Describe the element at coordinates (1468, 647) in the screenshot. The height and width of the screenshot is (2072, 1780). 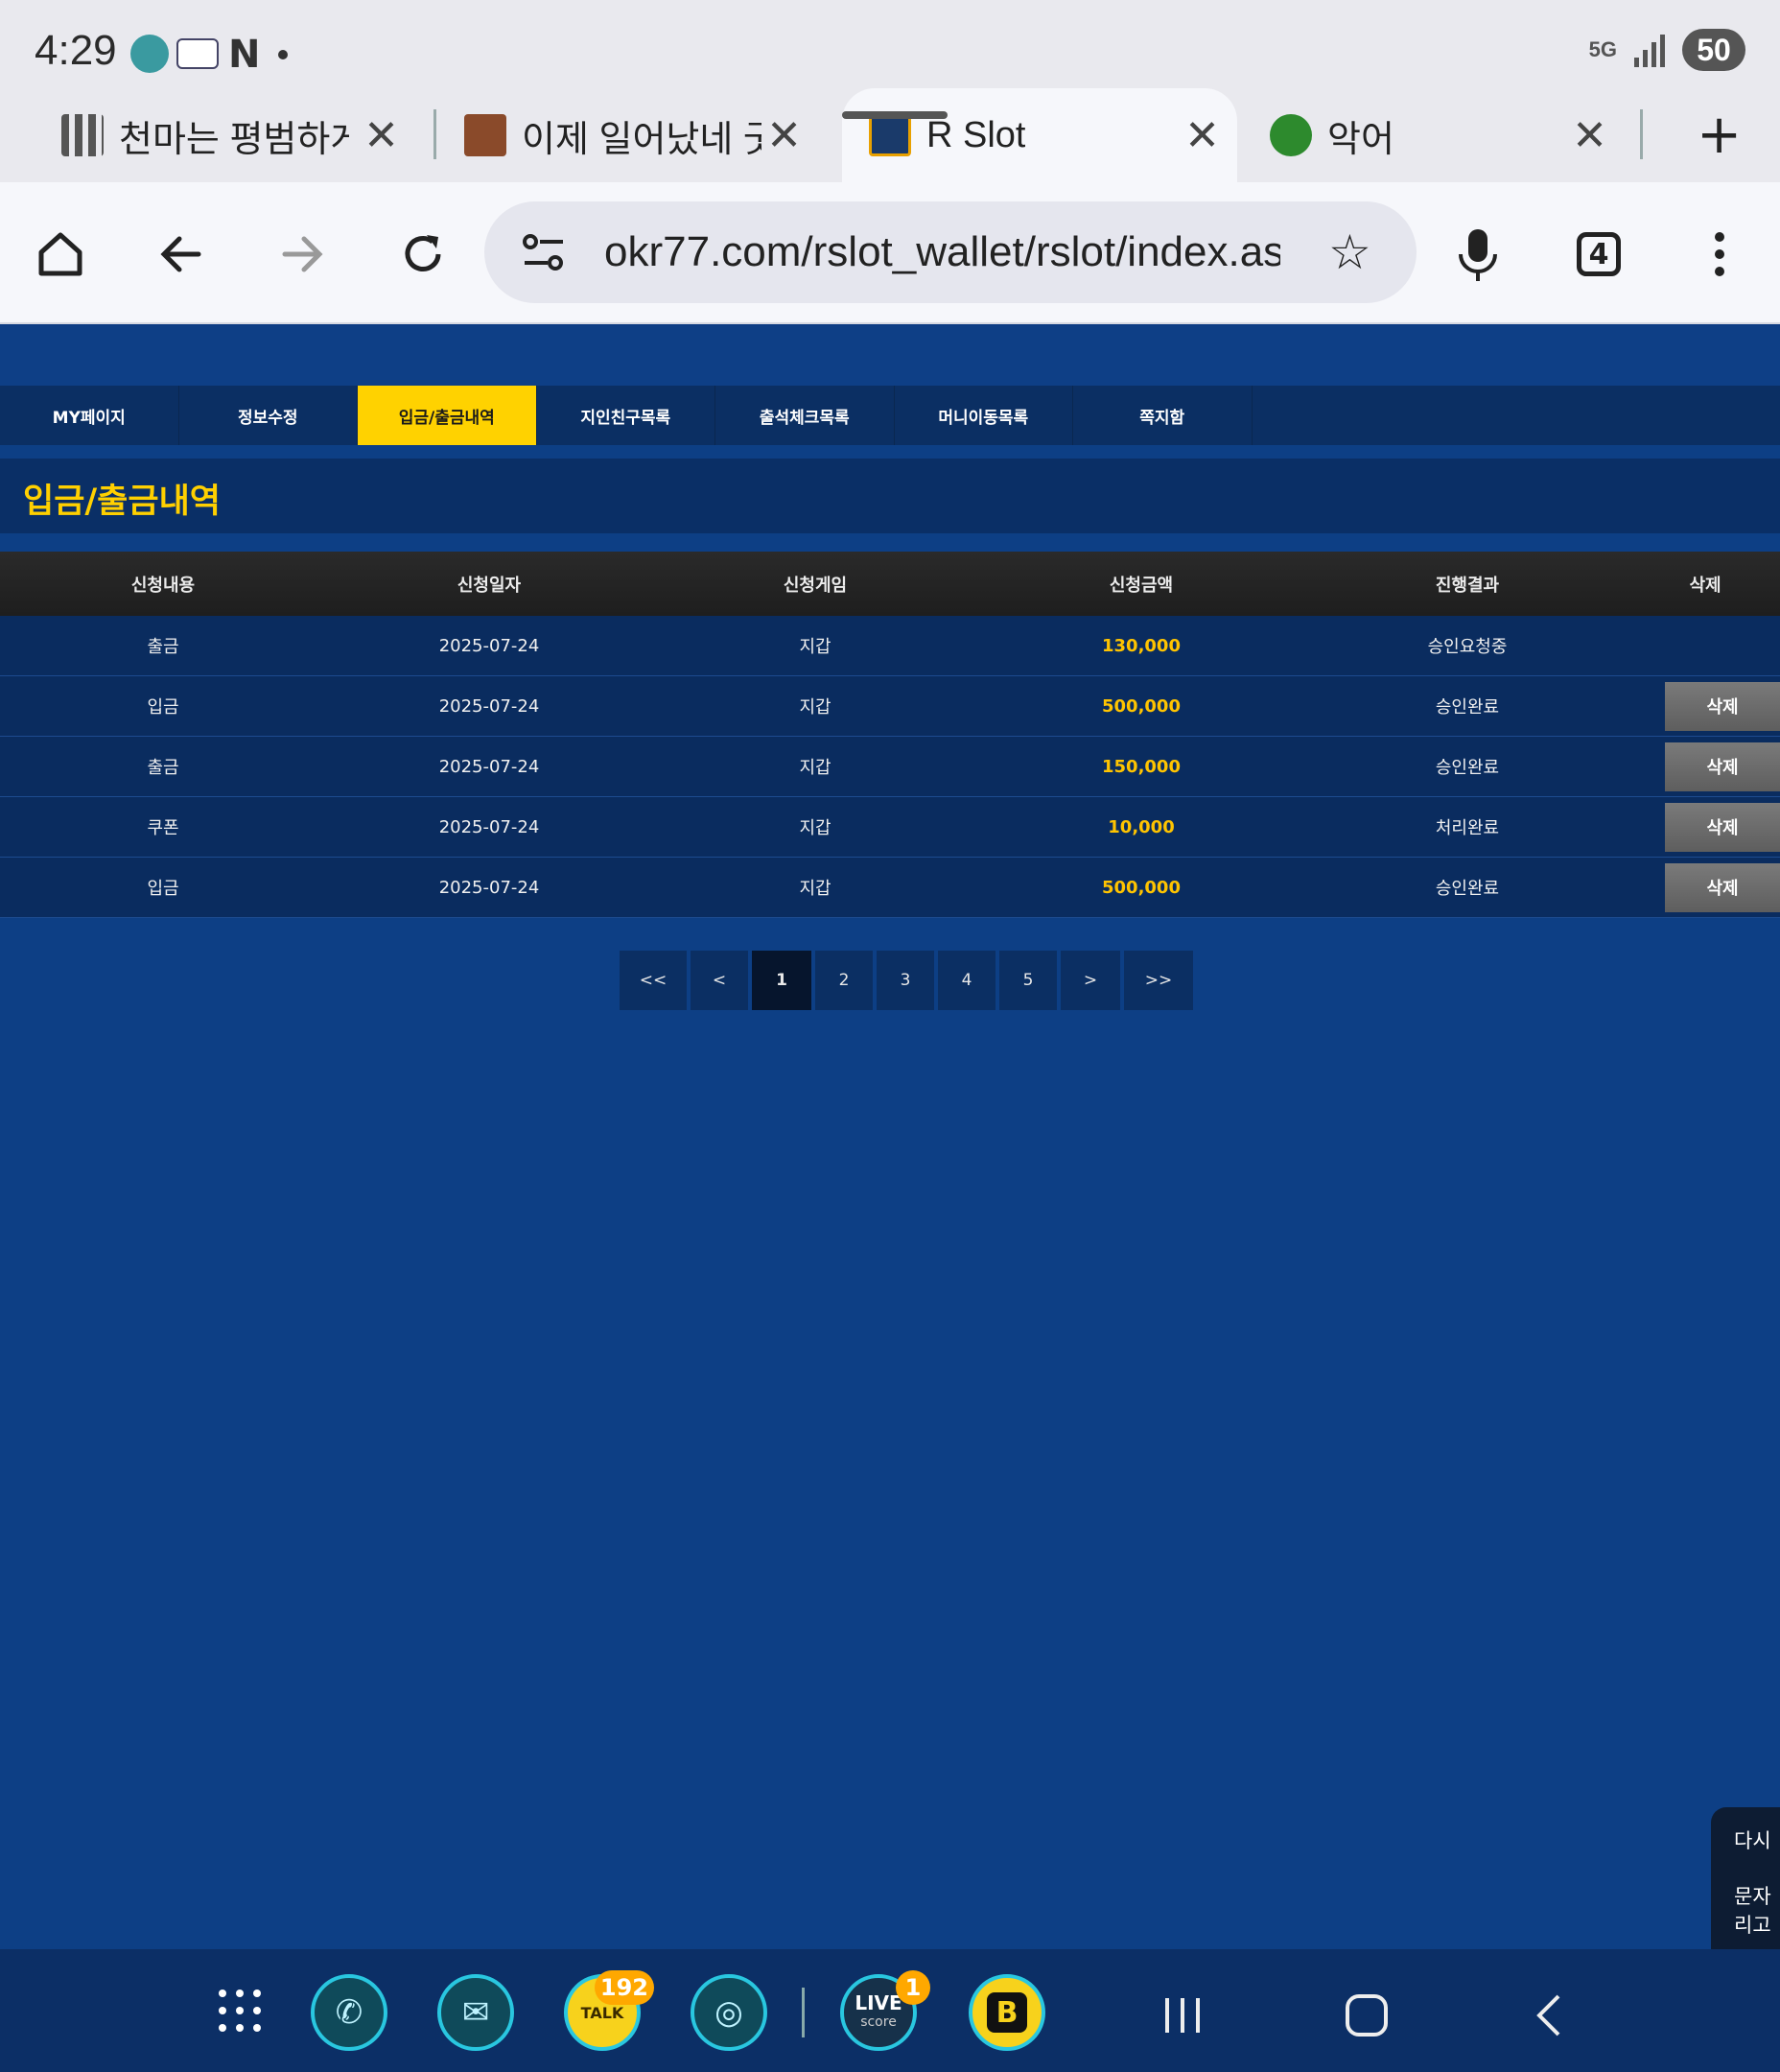
I see `request-result: 승인요청중` at that location.